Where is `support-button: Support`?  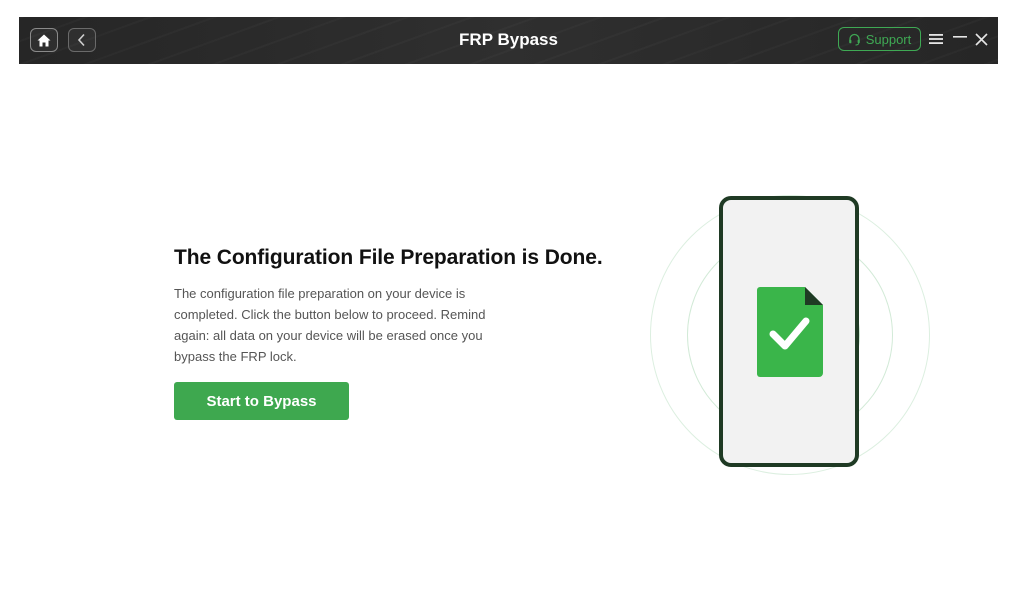
support-button: Support is located at coordinates (879, 39).